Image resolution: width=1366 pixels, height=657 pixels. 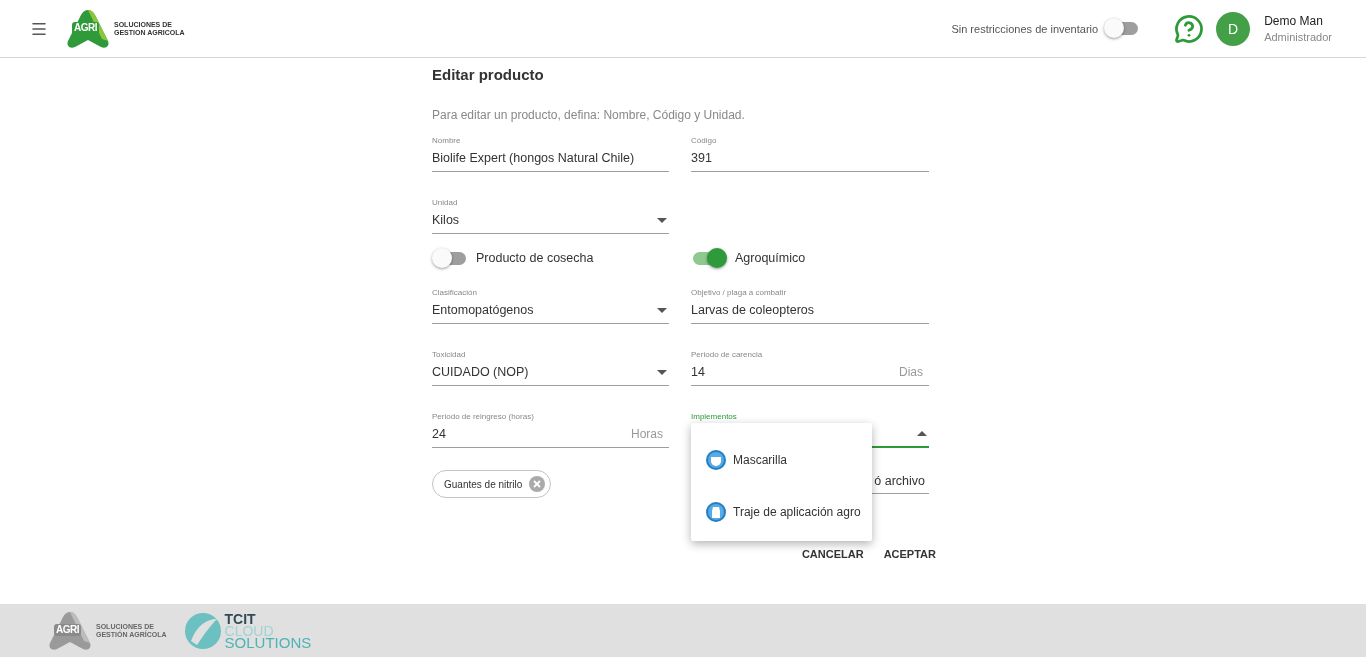 What do you see at coordinates (739, 292) in the screenshot?
I see `field-label: Objetivo / plaga a combatir` at bounding box center [739, 292].